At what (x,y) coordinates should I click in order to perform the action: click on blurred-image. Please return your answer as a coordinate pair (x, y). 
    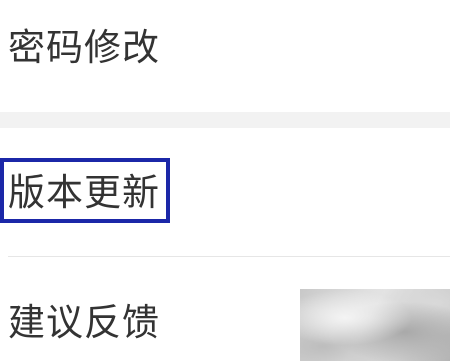
    Looking at the image, I should click on (375, 325).